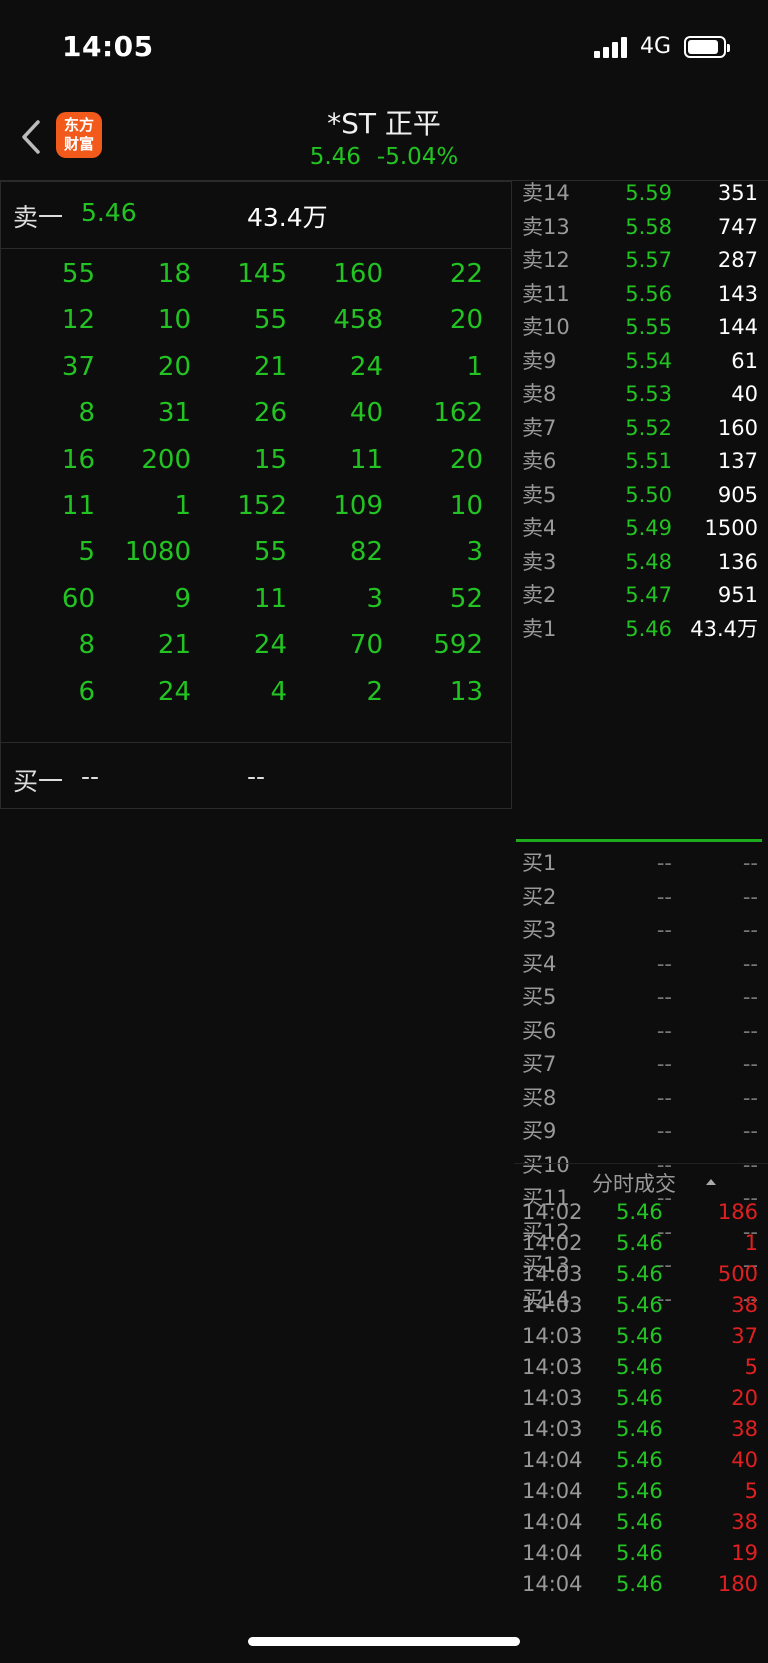  I want to click on order-book-volume: 747, so click(737, 226).